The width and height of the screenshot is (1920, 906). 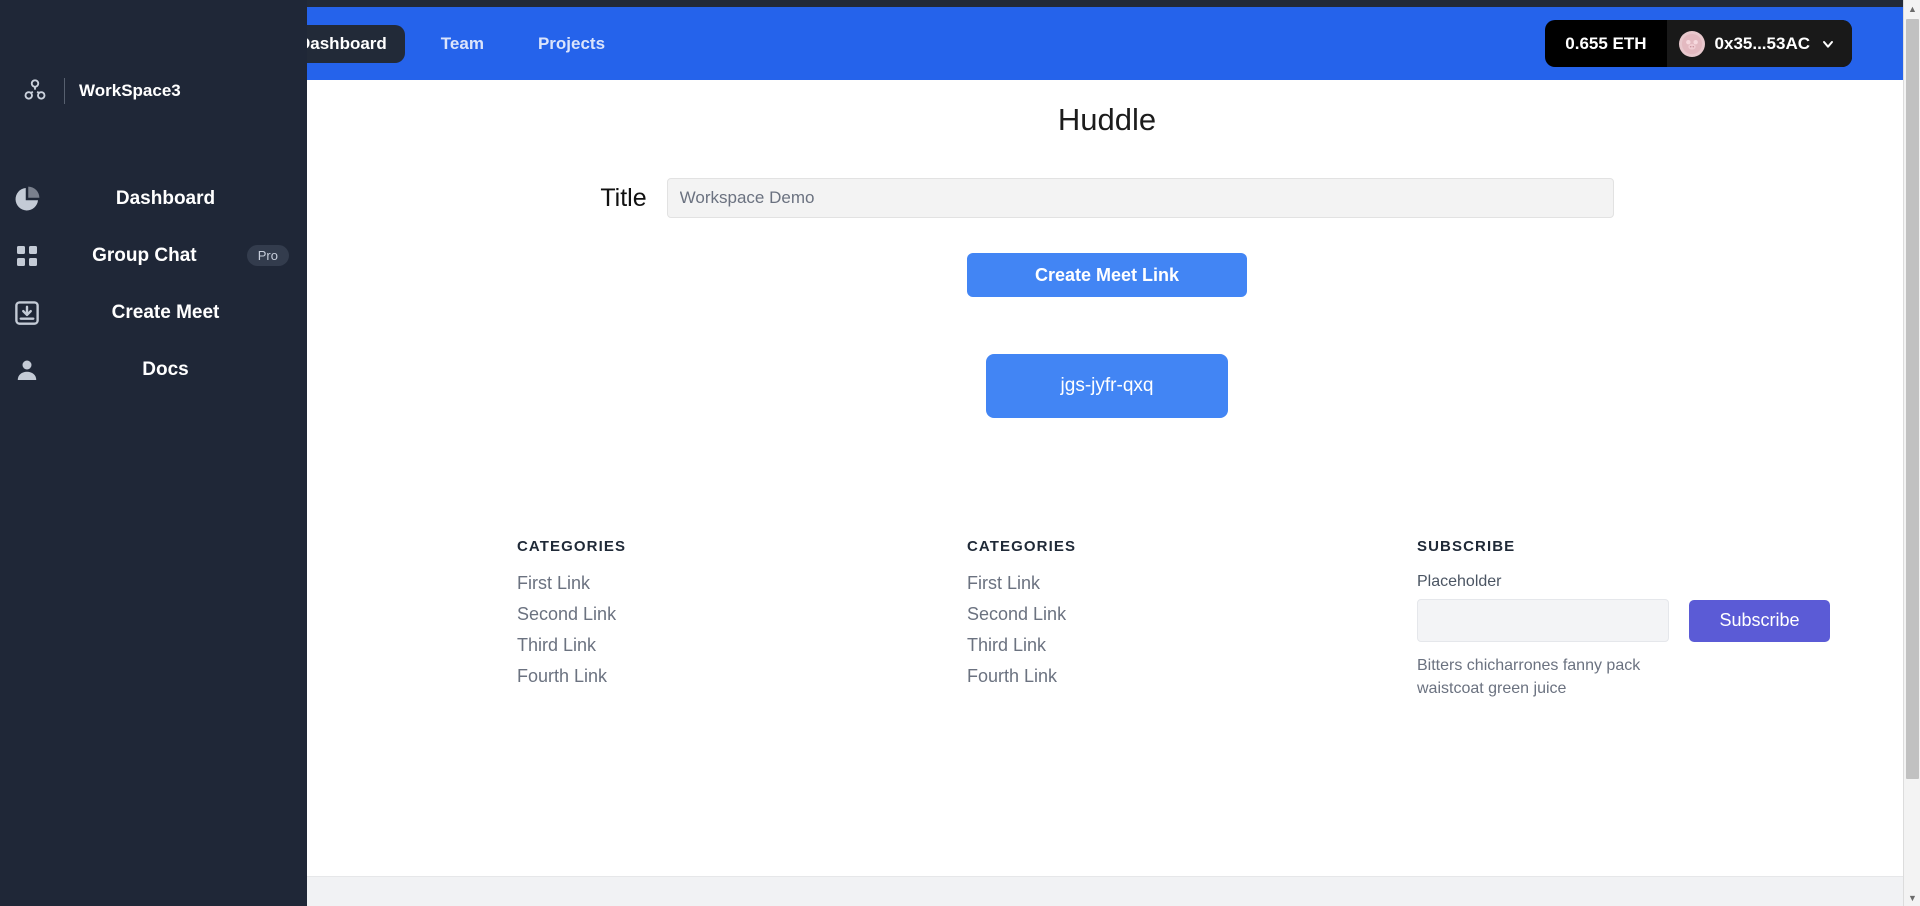 I want to click on meet-link-row: jgs-jyfr-qxq, so click(x=1107, y=386).